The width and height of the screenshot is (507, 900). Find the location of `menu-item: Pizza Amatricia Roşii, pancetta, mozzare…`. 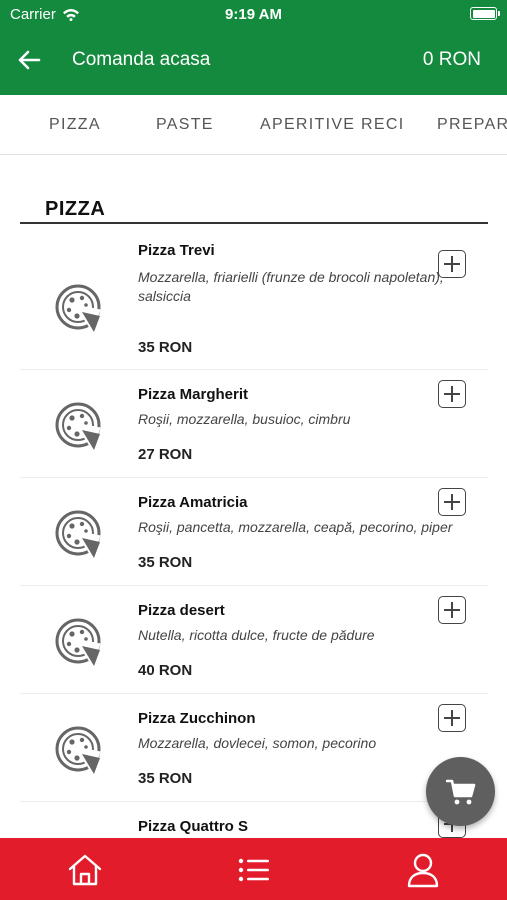

menu-item: Pizza Amatricia Roşii, pancetta, mozzare… is located at coordinates (254, 532).